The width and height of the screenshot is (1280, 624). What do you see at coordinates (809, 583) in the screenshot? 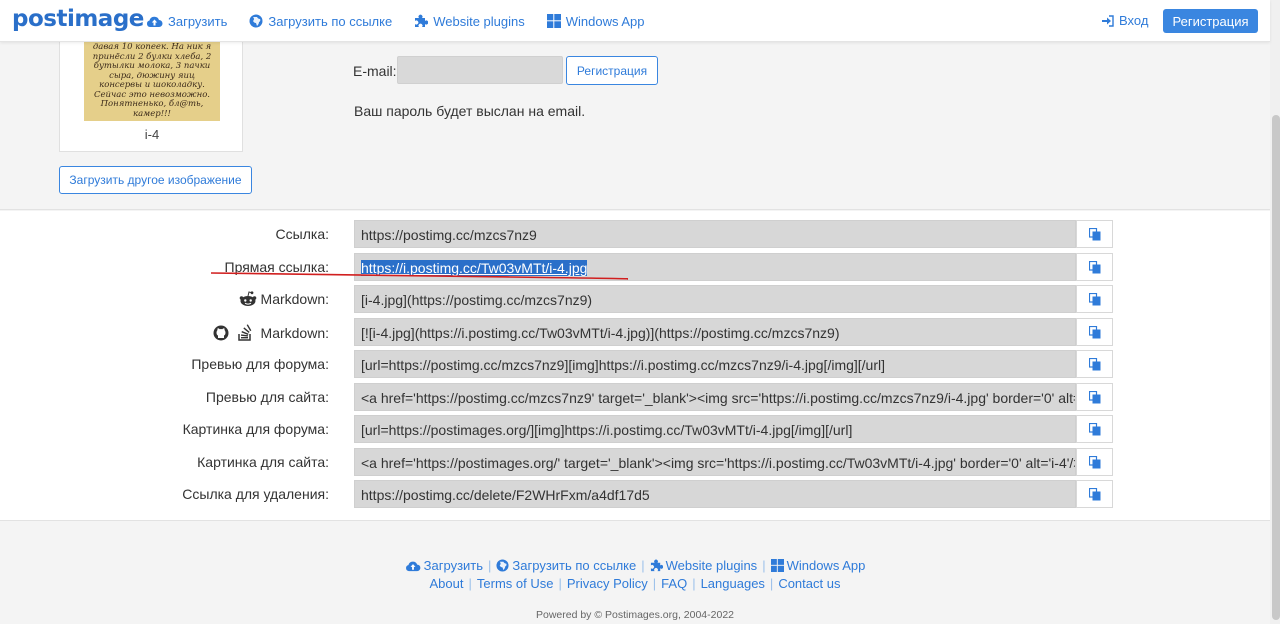
I see `footer-contact-link: Contact us` at bounding box center [809, 583].